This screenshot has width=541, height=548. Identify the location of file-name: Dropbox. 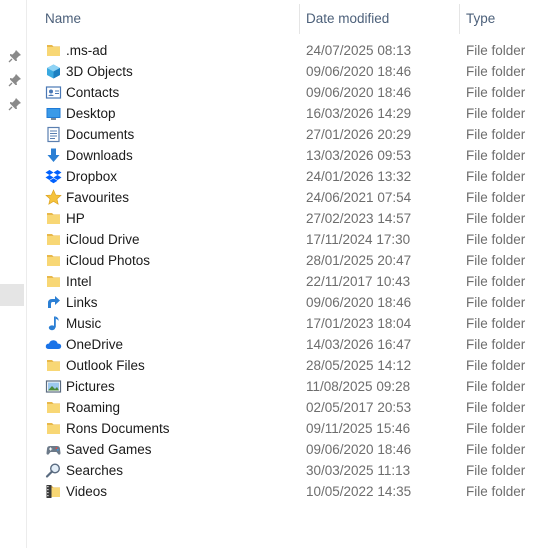
(92, 176).